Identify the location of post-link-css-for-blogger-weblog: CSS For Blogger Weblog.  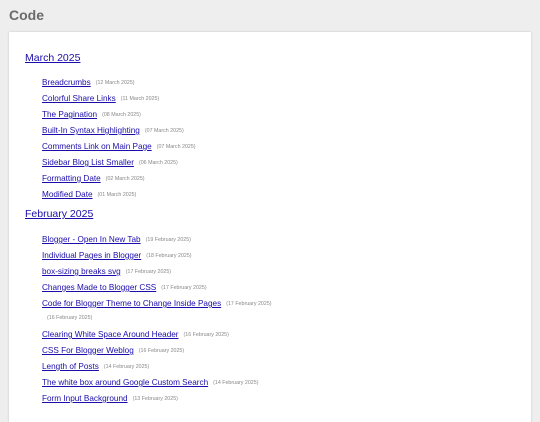
(88, 350).